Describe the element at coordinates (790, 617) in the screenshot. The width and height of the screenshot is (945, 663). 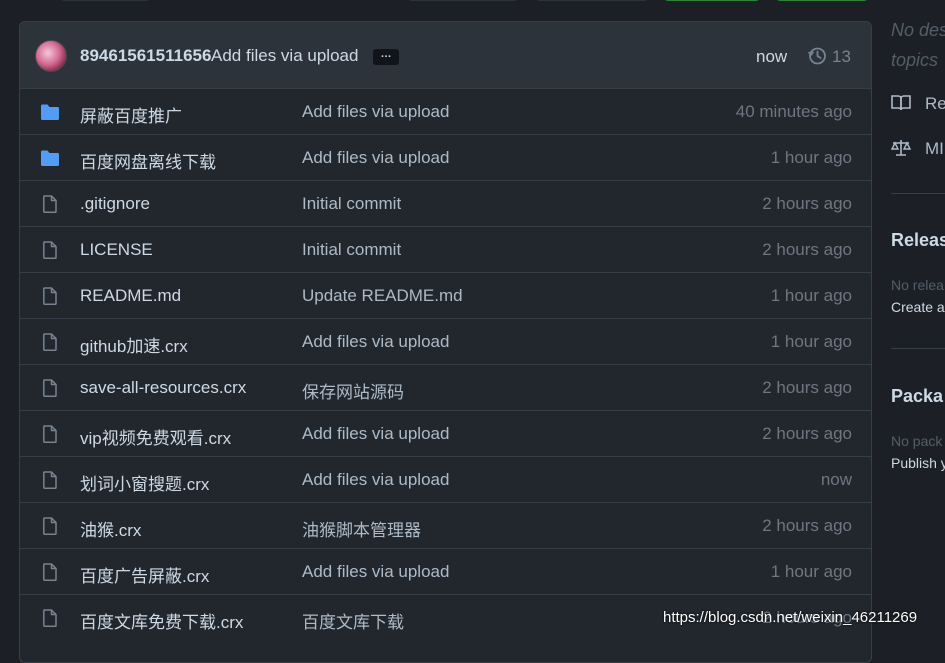
I see `watermark: https://blog.csdn.net/weixin_46211269` at that location.